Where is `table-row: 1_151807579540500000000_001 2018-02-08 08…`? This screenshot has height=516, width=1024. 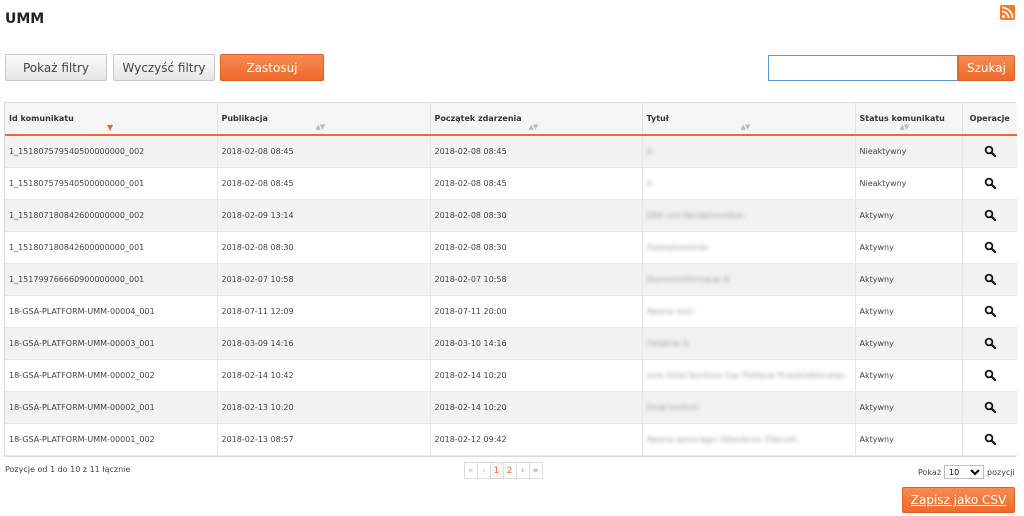 table-row: 1_151807579540500000000_001 2018-02-08 08… is located at coordinates (511, 183).